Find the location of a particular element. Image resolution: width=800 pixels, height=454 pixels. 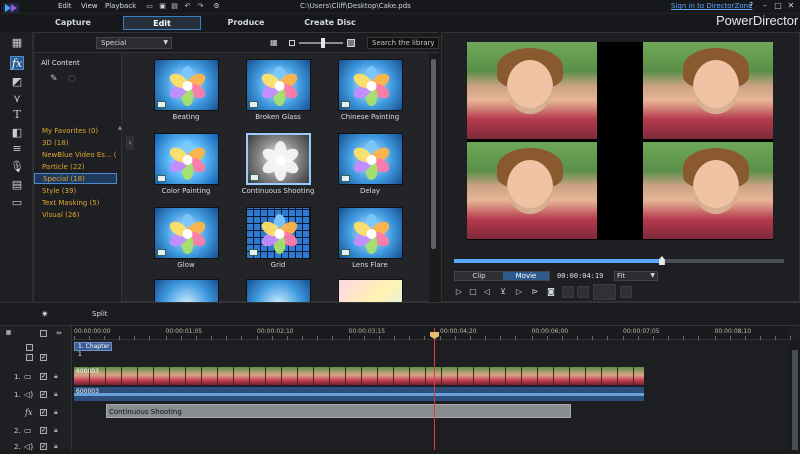

playhead is located at coordinates (434, 389).